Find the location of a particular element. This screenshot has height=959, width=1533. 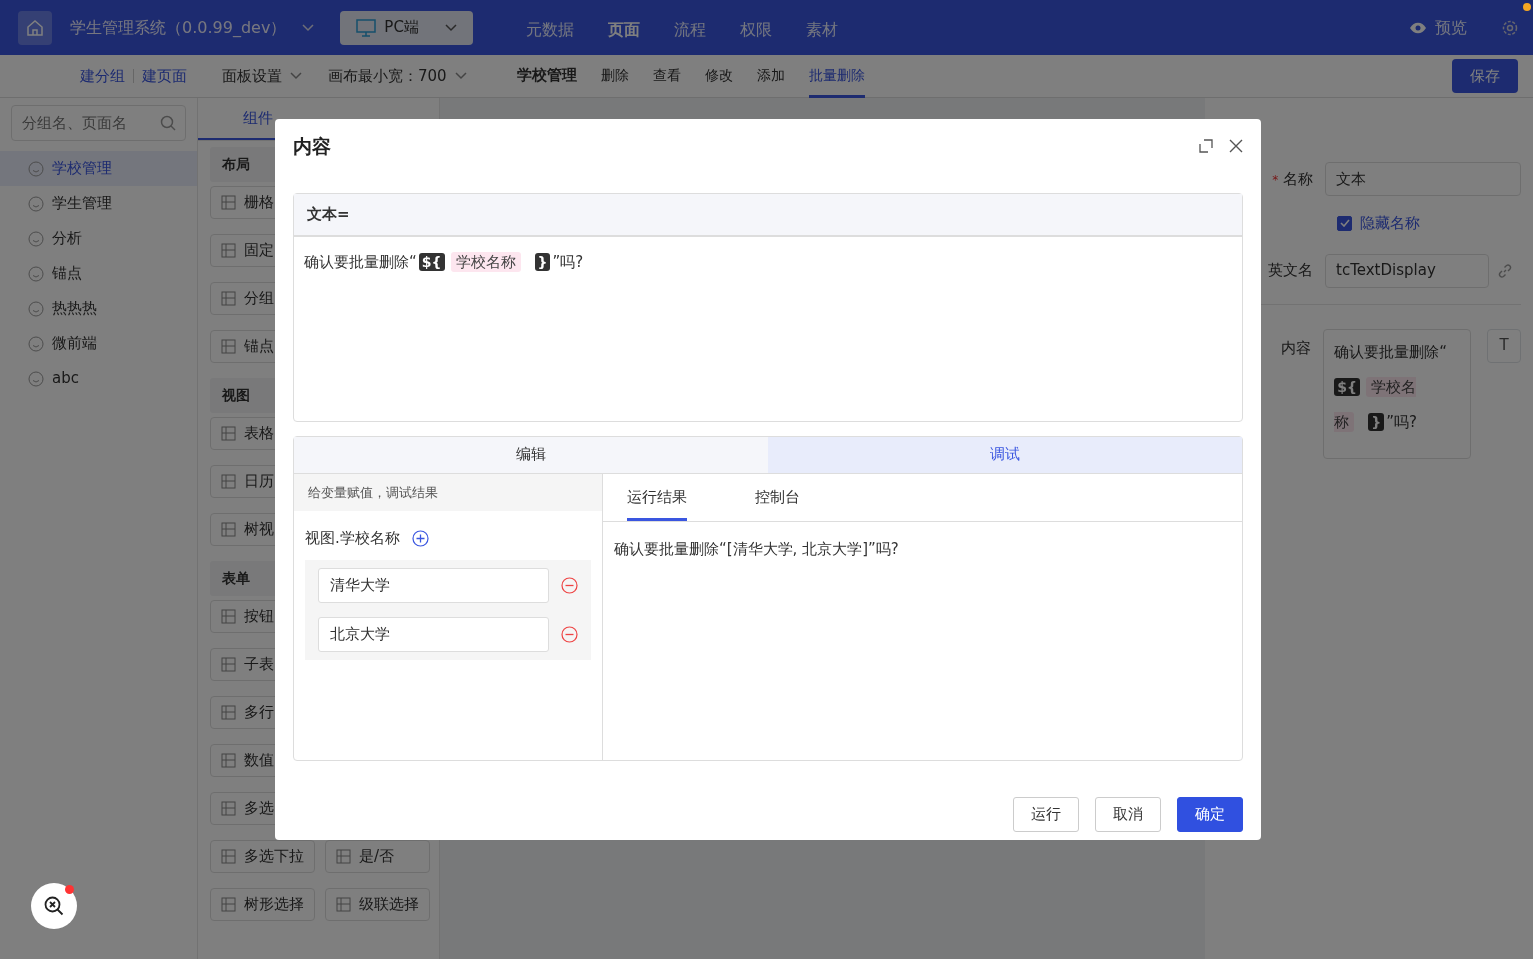

hint-text: 给变量赋值，调试结果 is located at coordinates (448, 492).